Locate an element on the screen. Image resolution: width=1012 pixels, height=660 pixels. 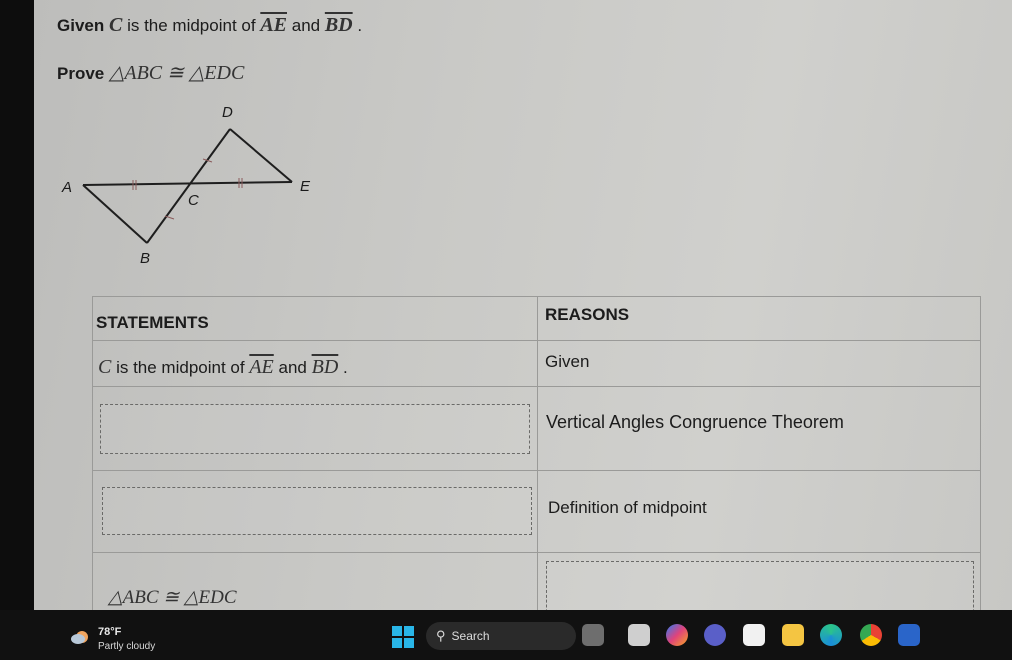
label-b: B is located at coordinates (145, 258).